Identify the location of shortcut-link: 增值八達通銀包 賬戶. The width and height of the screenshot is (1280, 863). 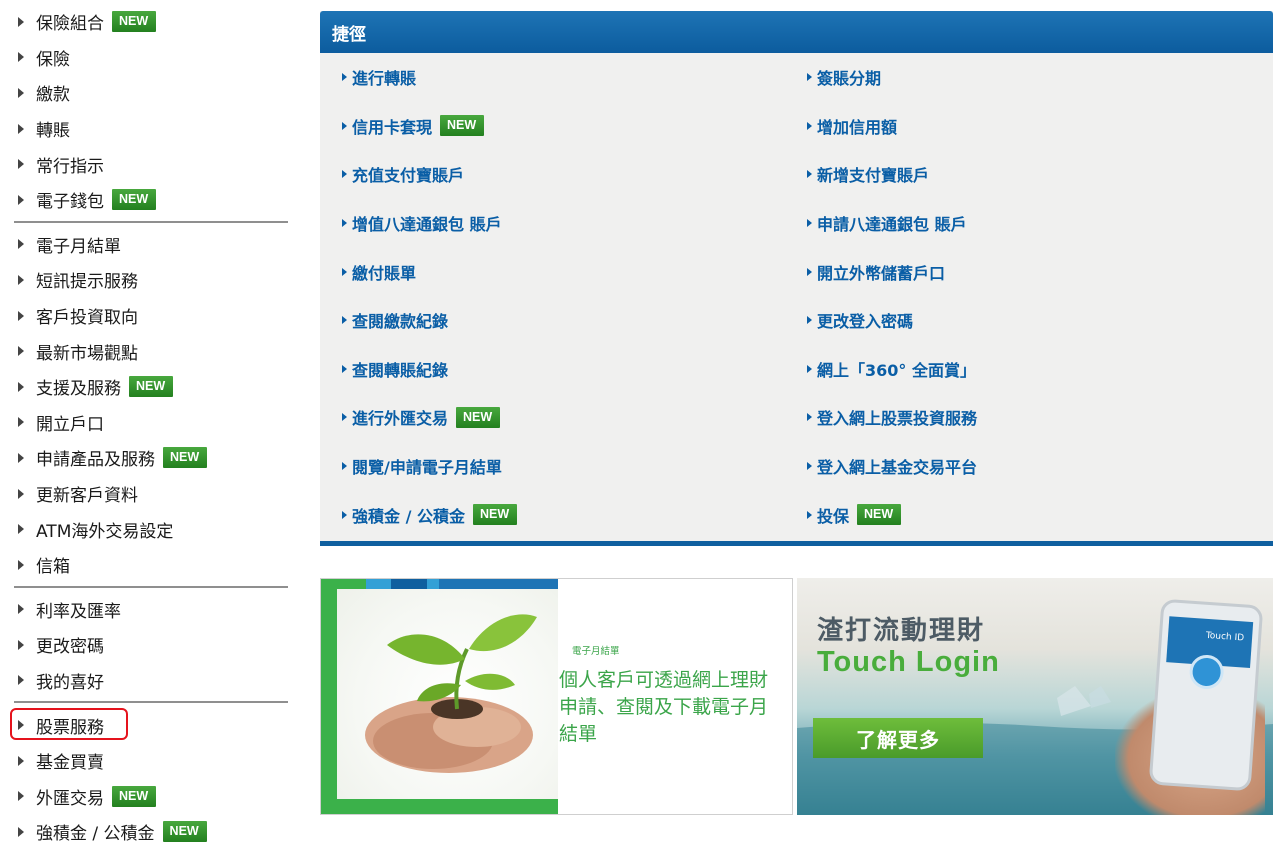
(563, 223).